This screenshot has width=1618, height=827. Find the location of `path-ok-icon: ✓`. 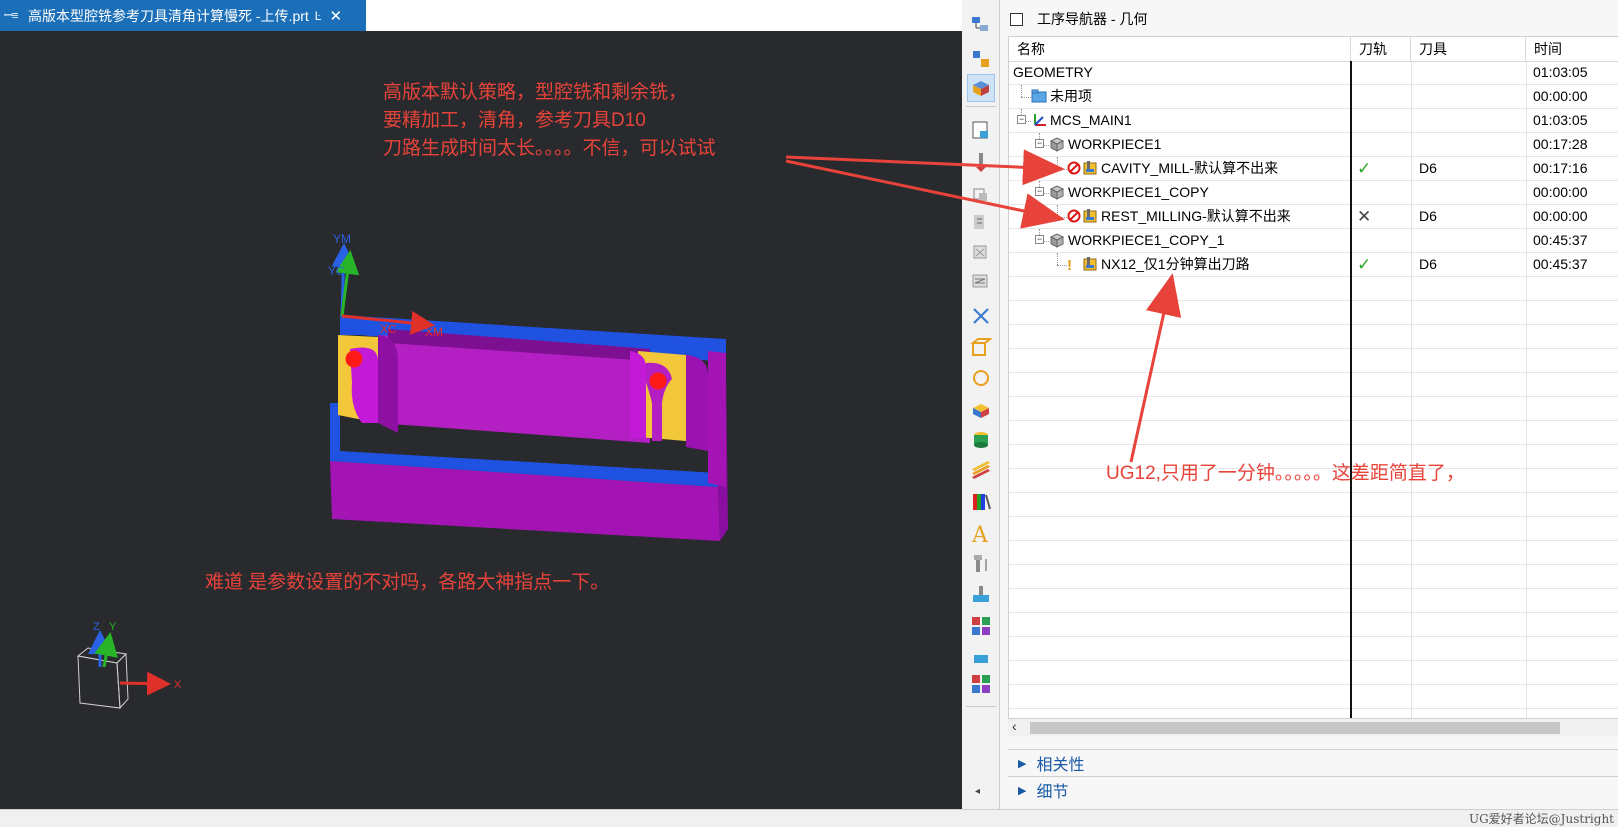

path-ok-icon: ✓ is located at coordinates (1364, 168).